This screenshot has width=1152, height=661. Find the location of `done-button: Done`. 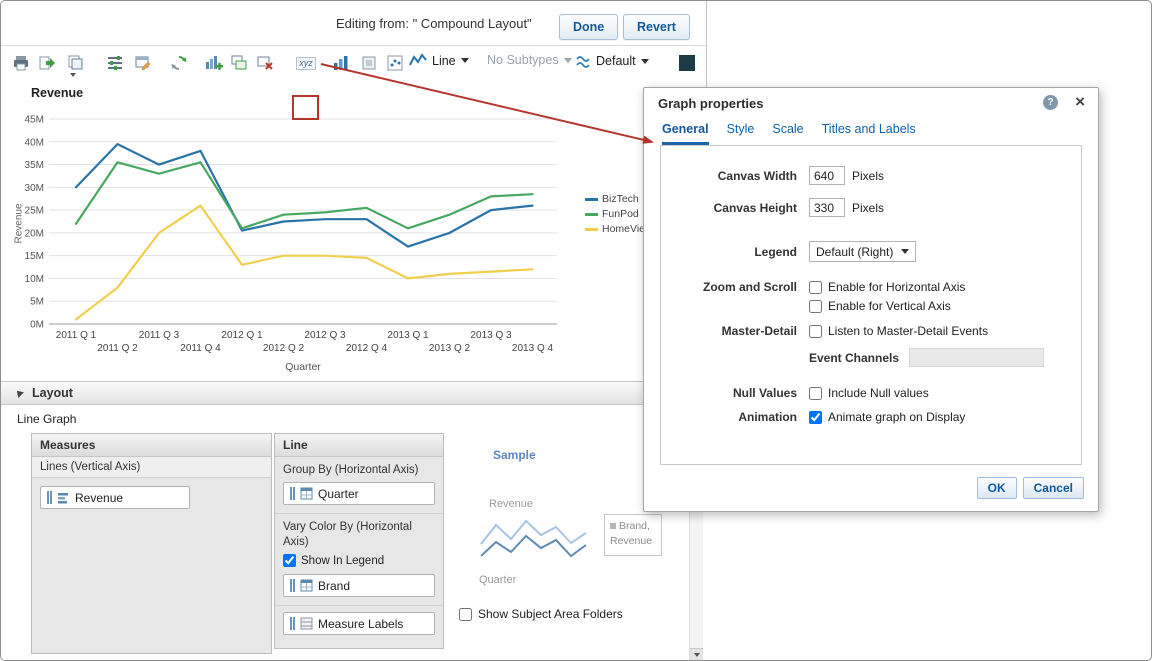

done-button: Done is located at coordinates (589, 27).